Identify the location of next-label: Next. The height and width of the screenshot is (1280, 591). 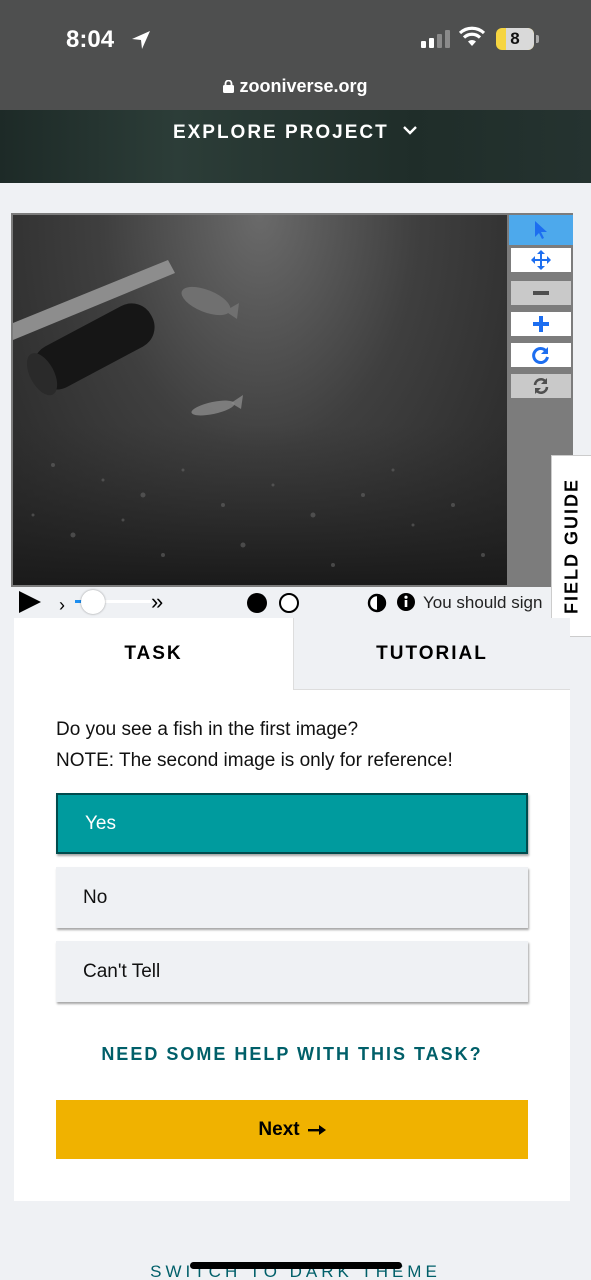
(279, 1129).